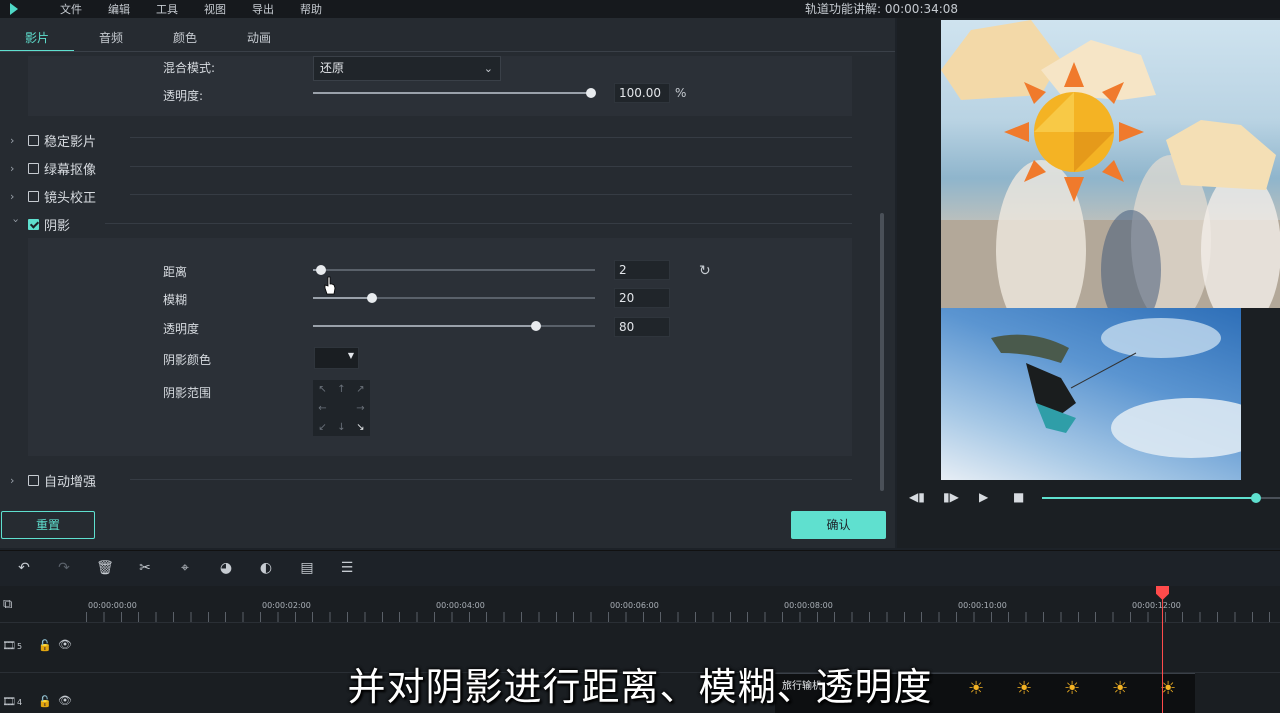 This screenshot has height=713, width=1280. Describe the element at coordinates (341, 408) in the screenshot. I see `shadow-direction-grid: ↖ ↑ ↗ ← → ↙ ↓ ↘` at that location.